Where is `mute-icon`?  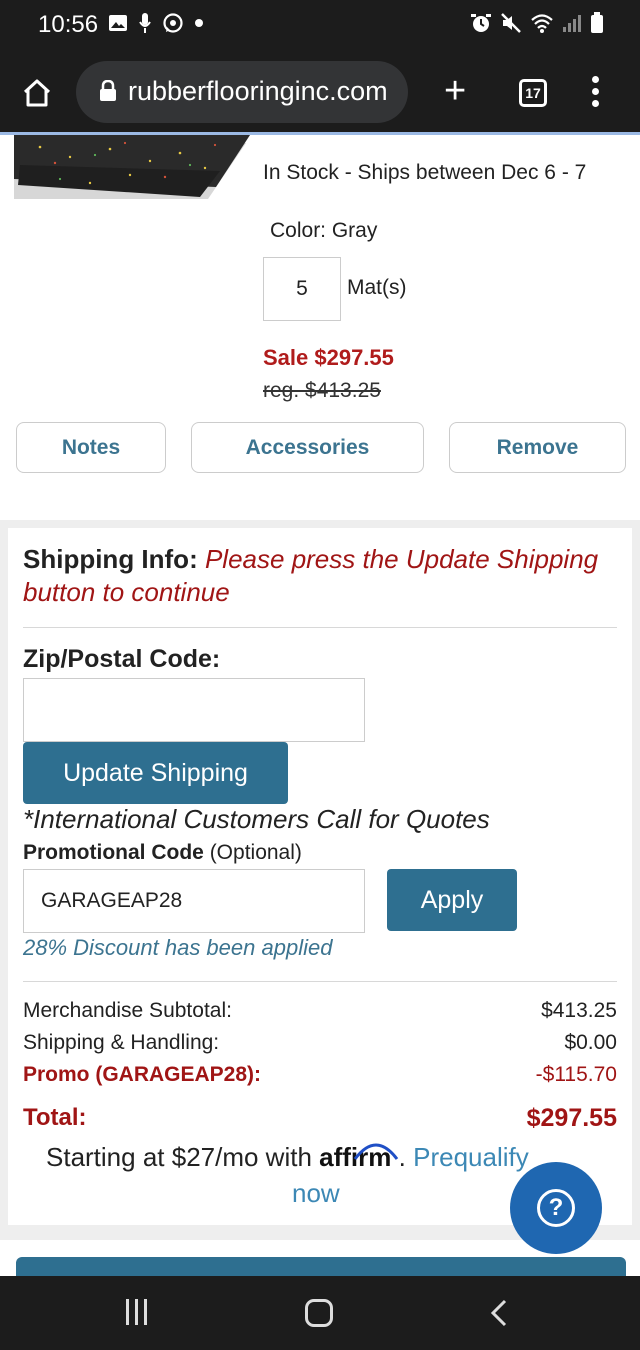 mute-icon is located at coordinates (511, 23).